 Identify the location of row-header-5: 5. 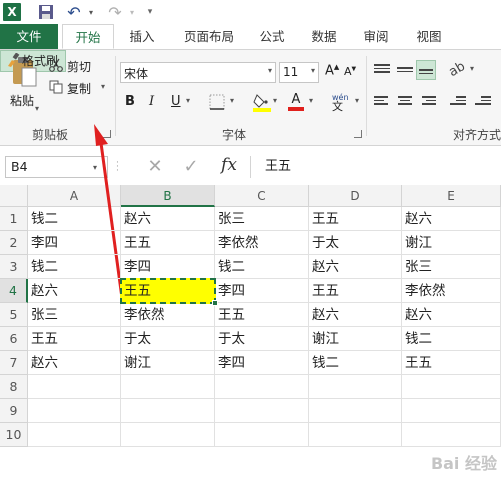
(14, 315).